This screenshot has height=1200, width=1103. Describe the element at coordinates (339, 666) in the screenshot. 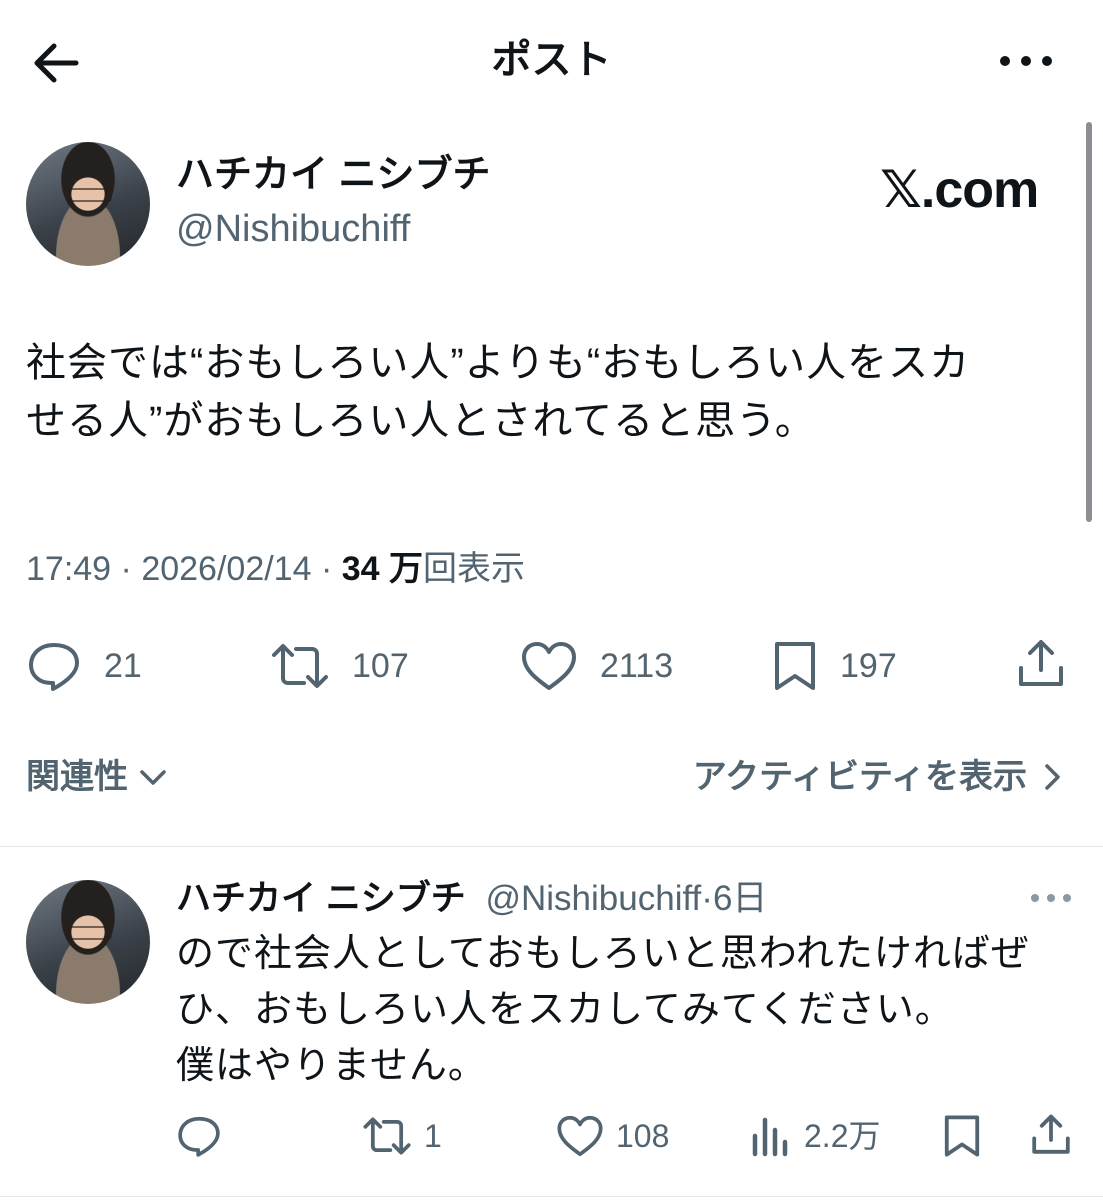

I see `repost-button: 107` at that location.